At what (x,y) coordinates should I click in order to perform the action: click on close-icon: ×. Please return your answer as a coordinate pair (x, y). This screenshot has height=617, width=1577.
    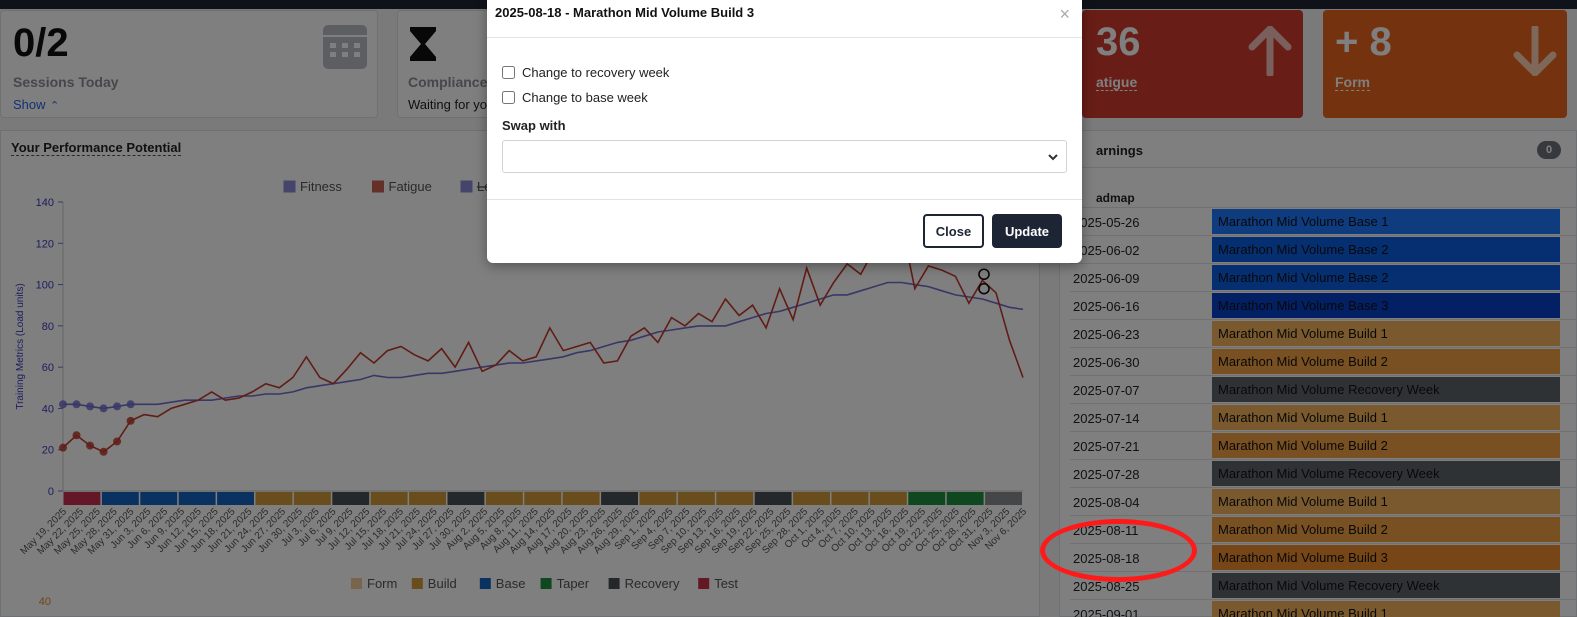
    Looking at the image, I should click on (1064, 14).